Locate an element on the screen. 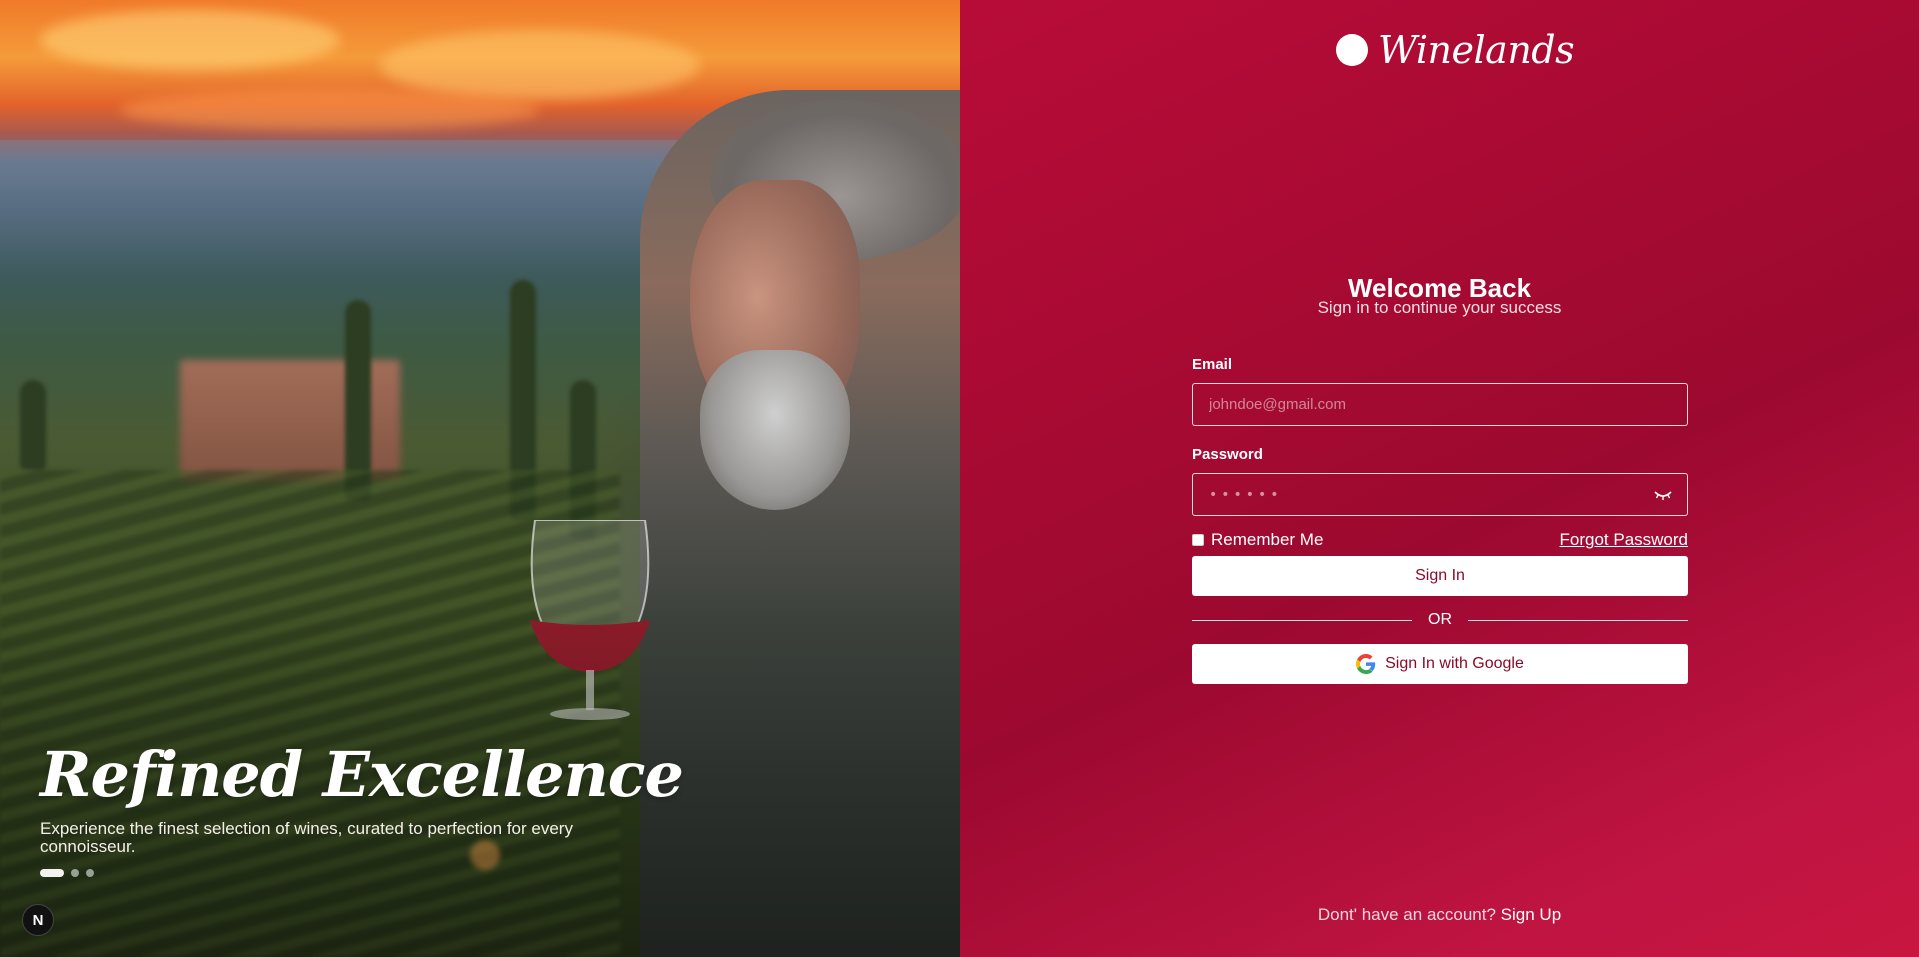 This screenshot has height=957, width=1919. google-signin-button: Sign In with Google is located at coordinates (1440, 664).